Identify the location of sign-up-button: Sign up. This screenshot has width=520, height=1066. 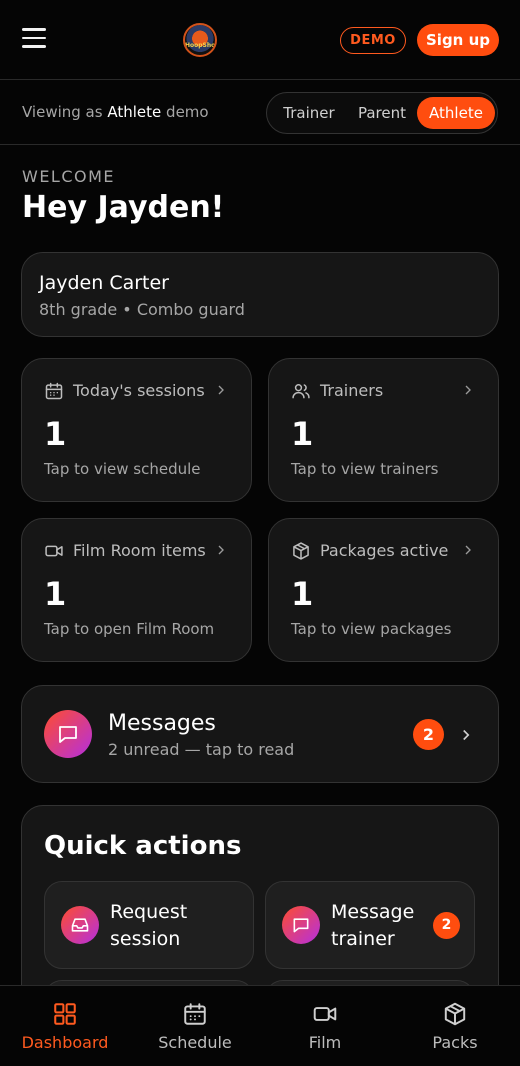
(458, 40).